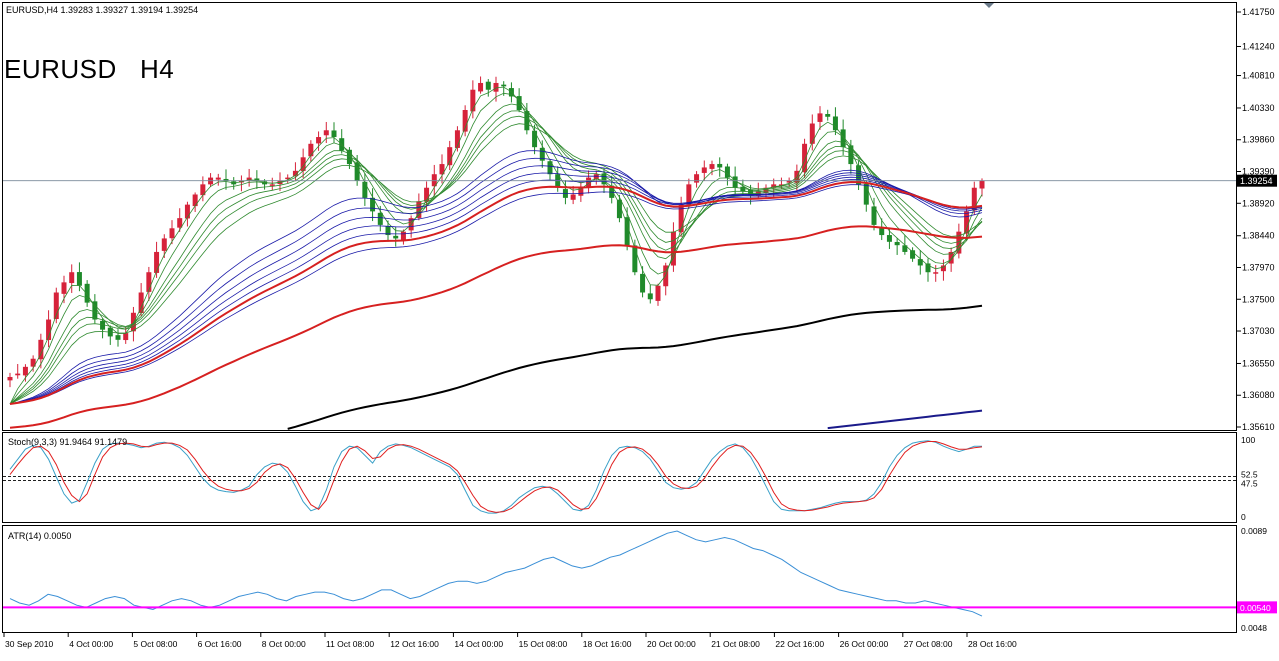  What do you see at coordinates (1258, 12) in the screenshot?
I see `price-tick-label: 1.41750` at bounding box center [1258, 12].